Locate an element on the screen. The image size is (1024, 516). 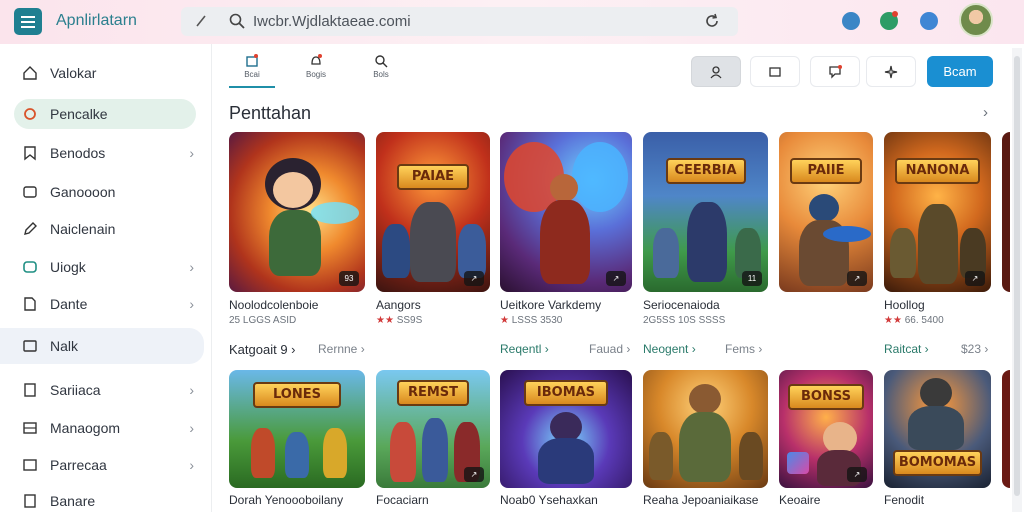
sidebar-item-label: Sariiaca is located at coordinates (75, 390).